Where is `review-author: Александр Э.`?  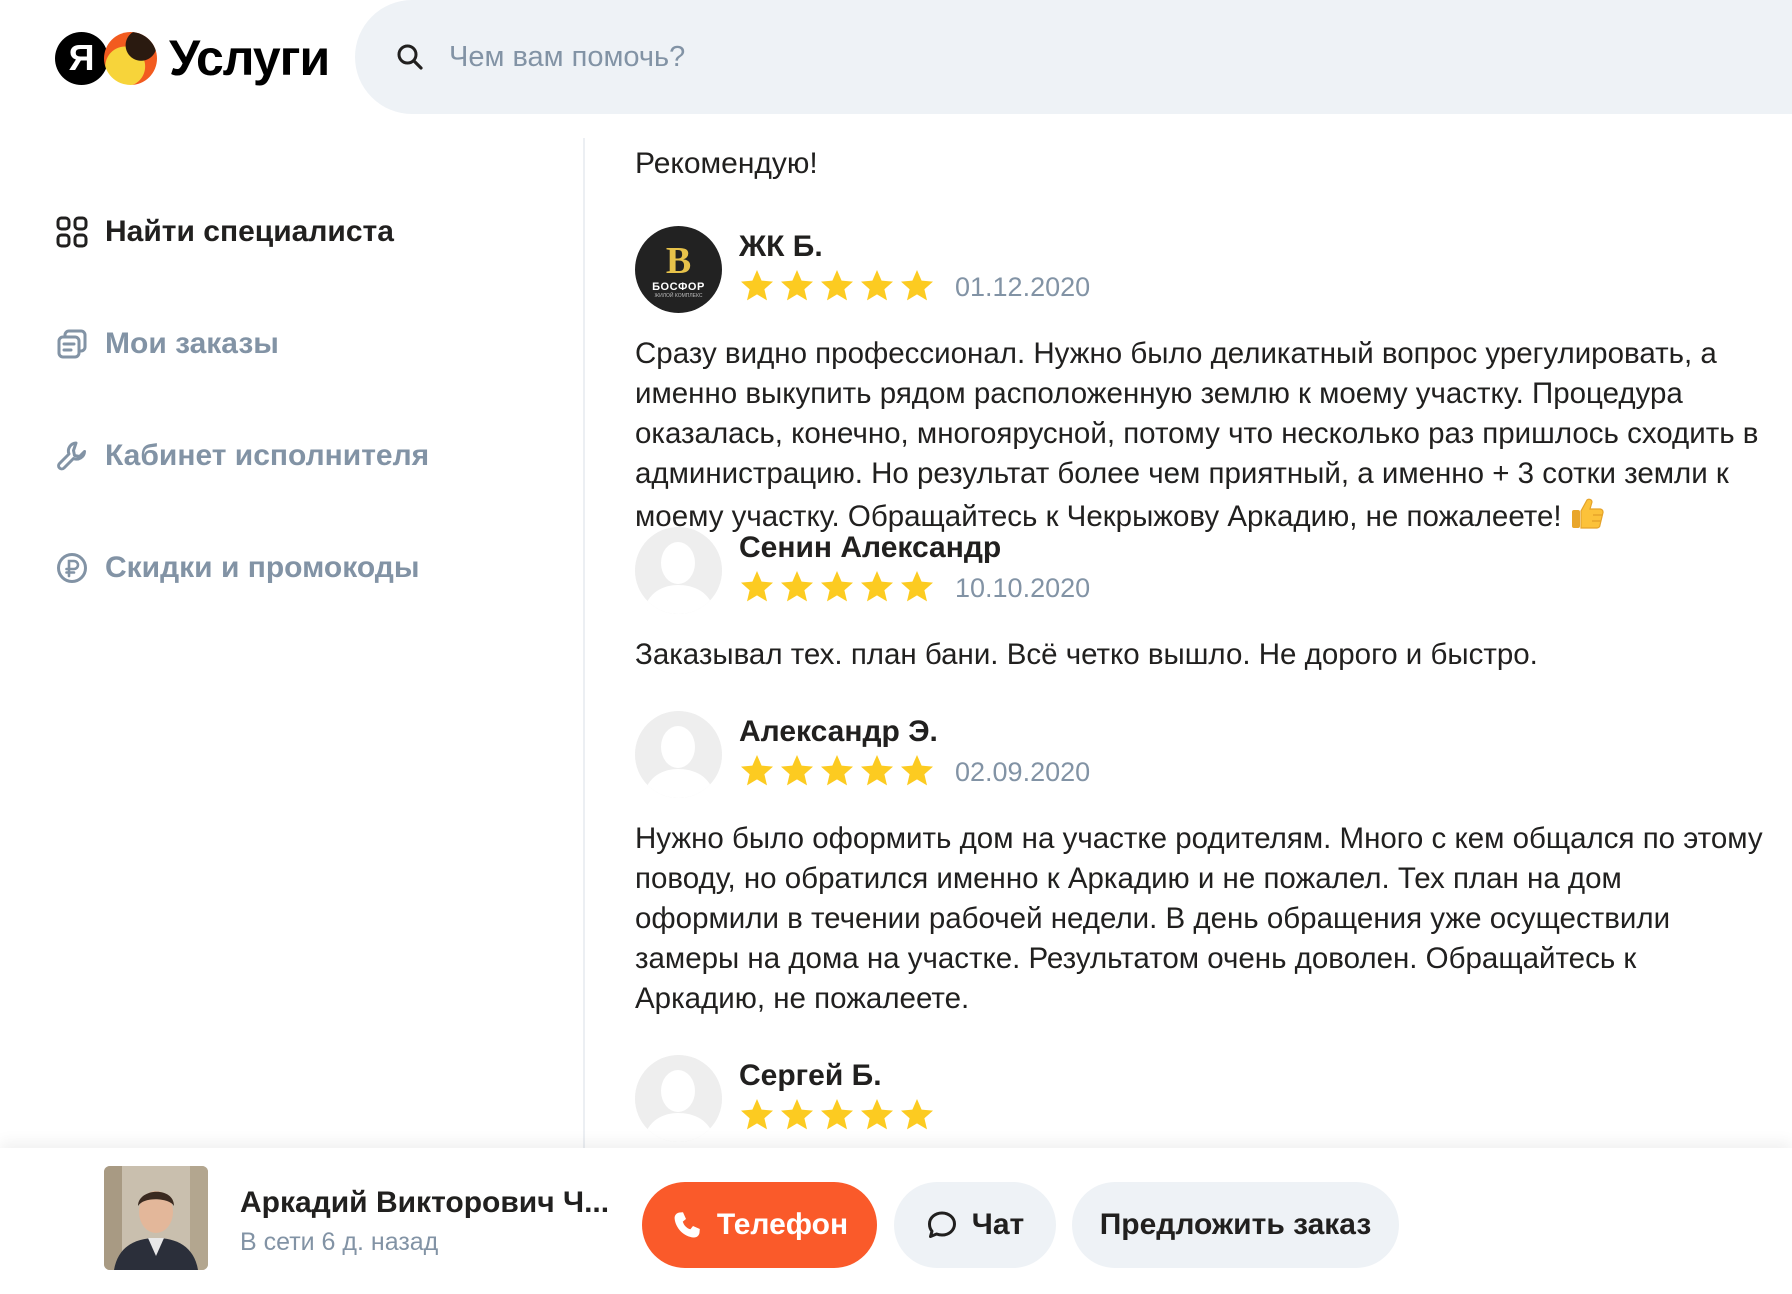
review-author: Александр Э. is located at coordinates (838, 731).